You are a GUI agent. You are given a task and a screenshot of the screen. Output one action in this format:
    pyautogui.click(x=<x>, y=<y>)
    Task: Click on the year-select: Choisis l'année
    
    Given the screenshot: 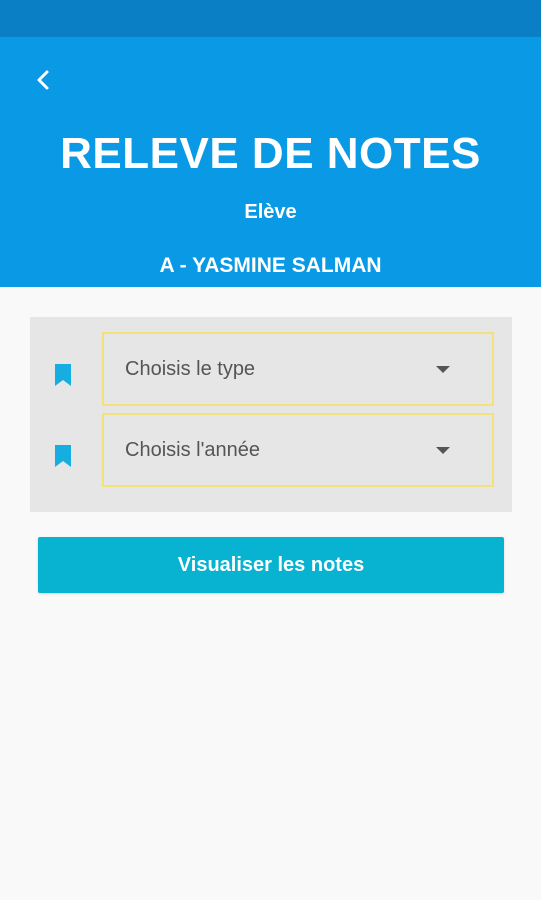 What is the action you would take?
    pyautogui.click(x=298, y=450)
    